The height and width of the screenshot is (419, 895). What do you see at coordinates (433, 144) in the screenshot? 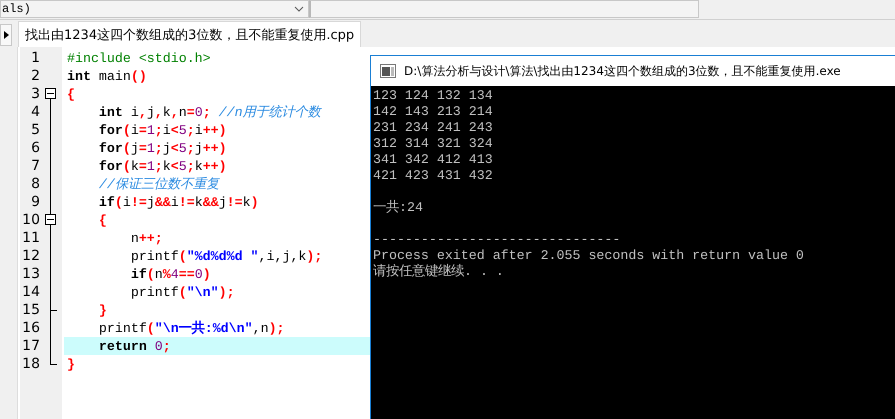
I see `console-output-line: 312 314 321 324` at bounding box center [433, 144].